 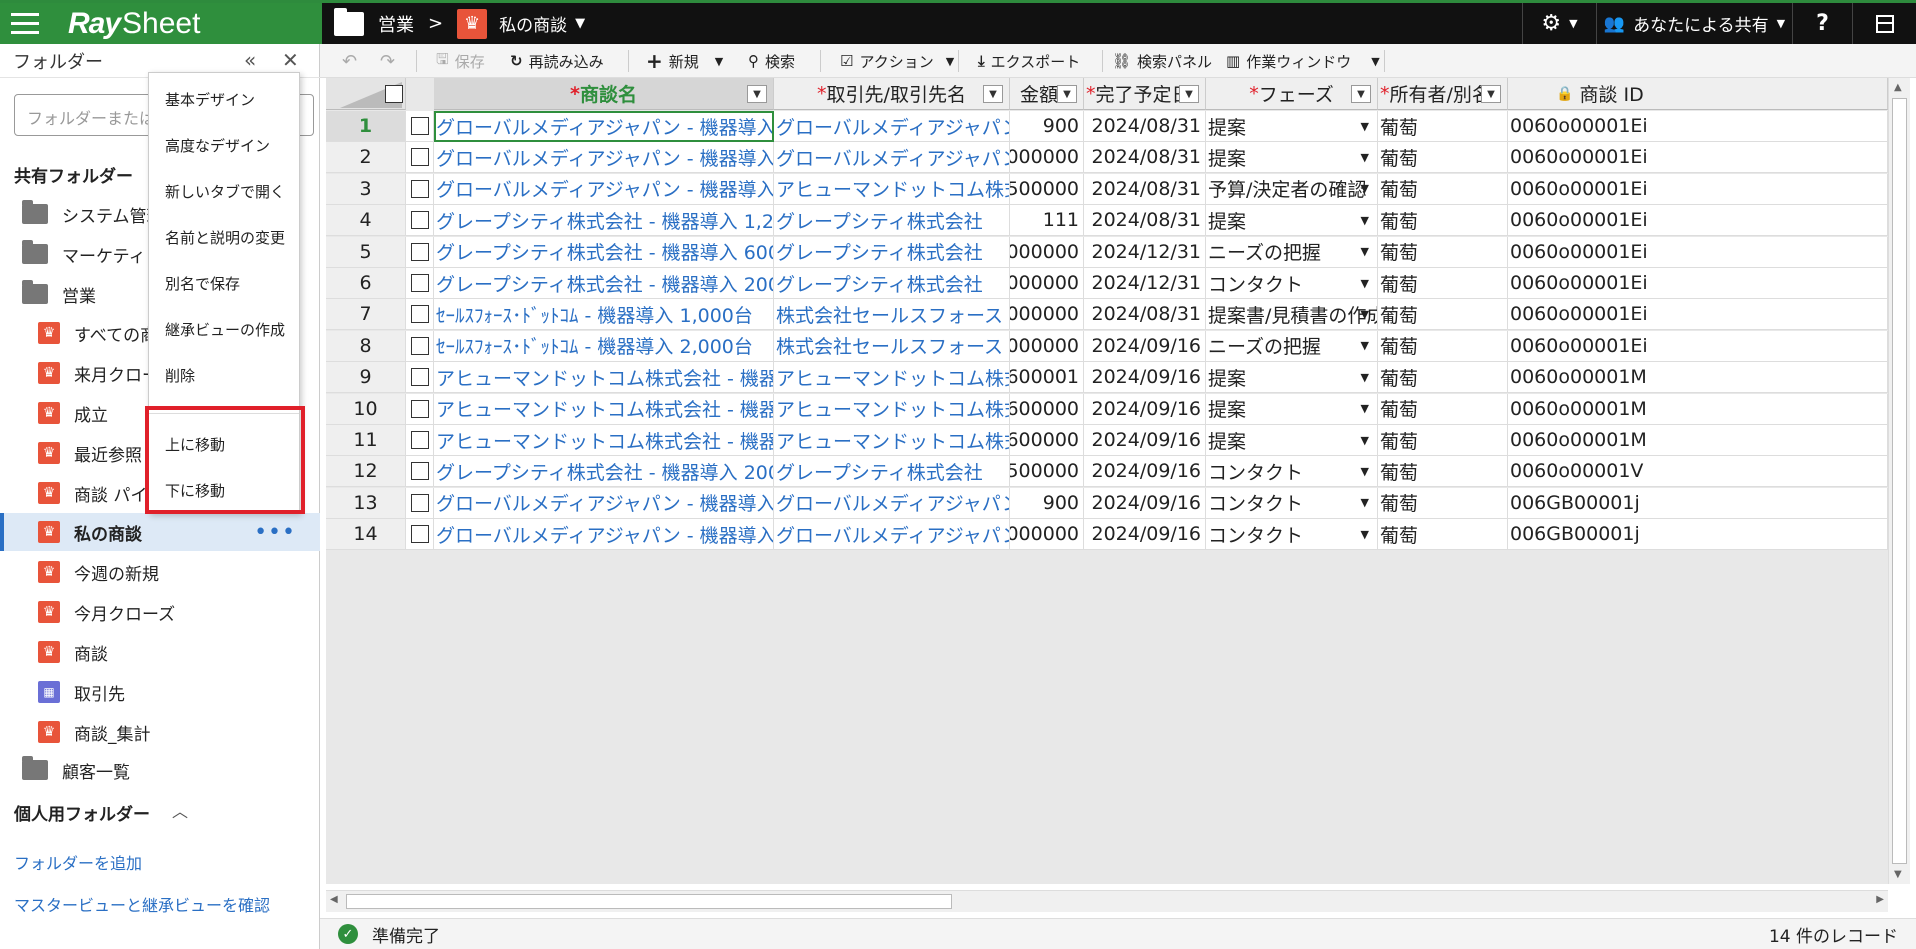 I want to click on amount-cell: 2000000, so click(x=1047, y=158).